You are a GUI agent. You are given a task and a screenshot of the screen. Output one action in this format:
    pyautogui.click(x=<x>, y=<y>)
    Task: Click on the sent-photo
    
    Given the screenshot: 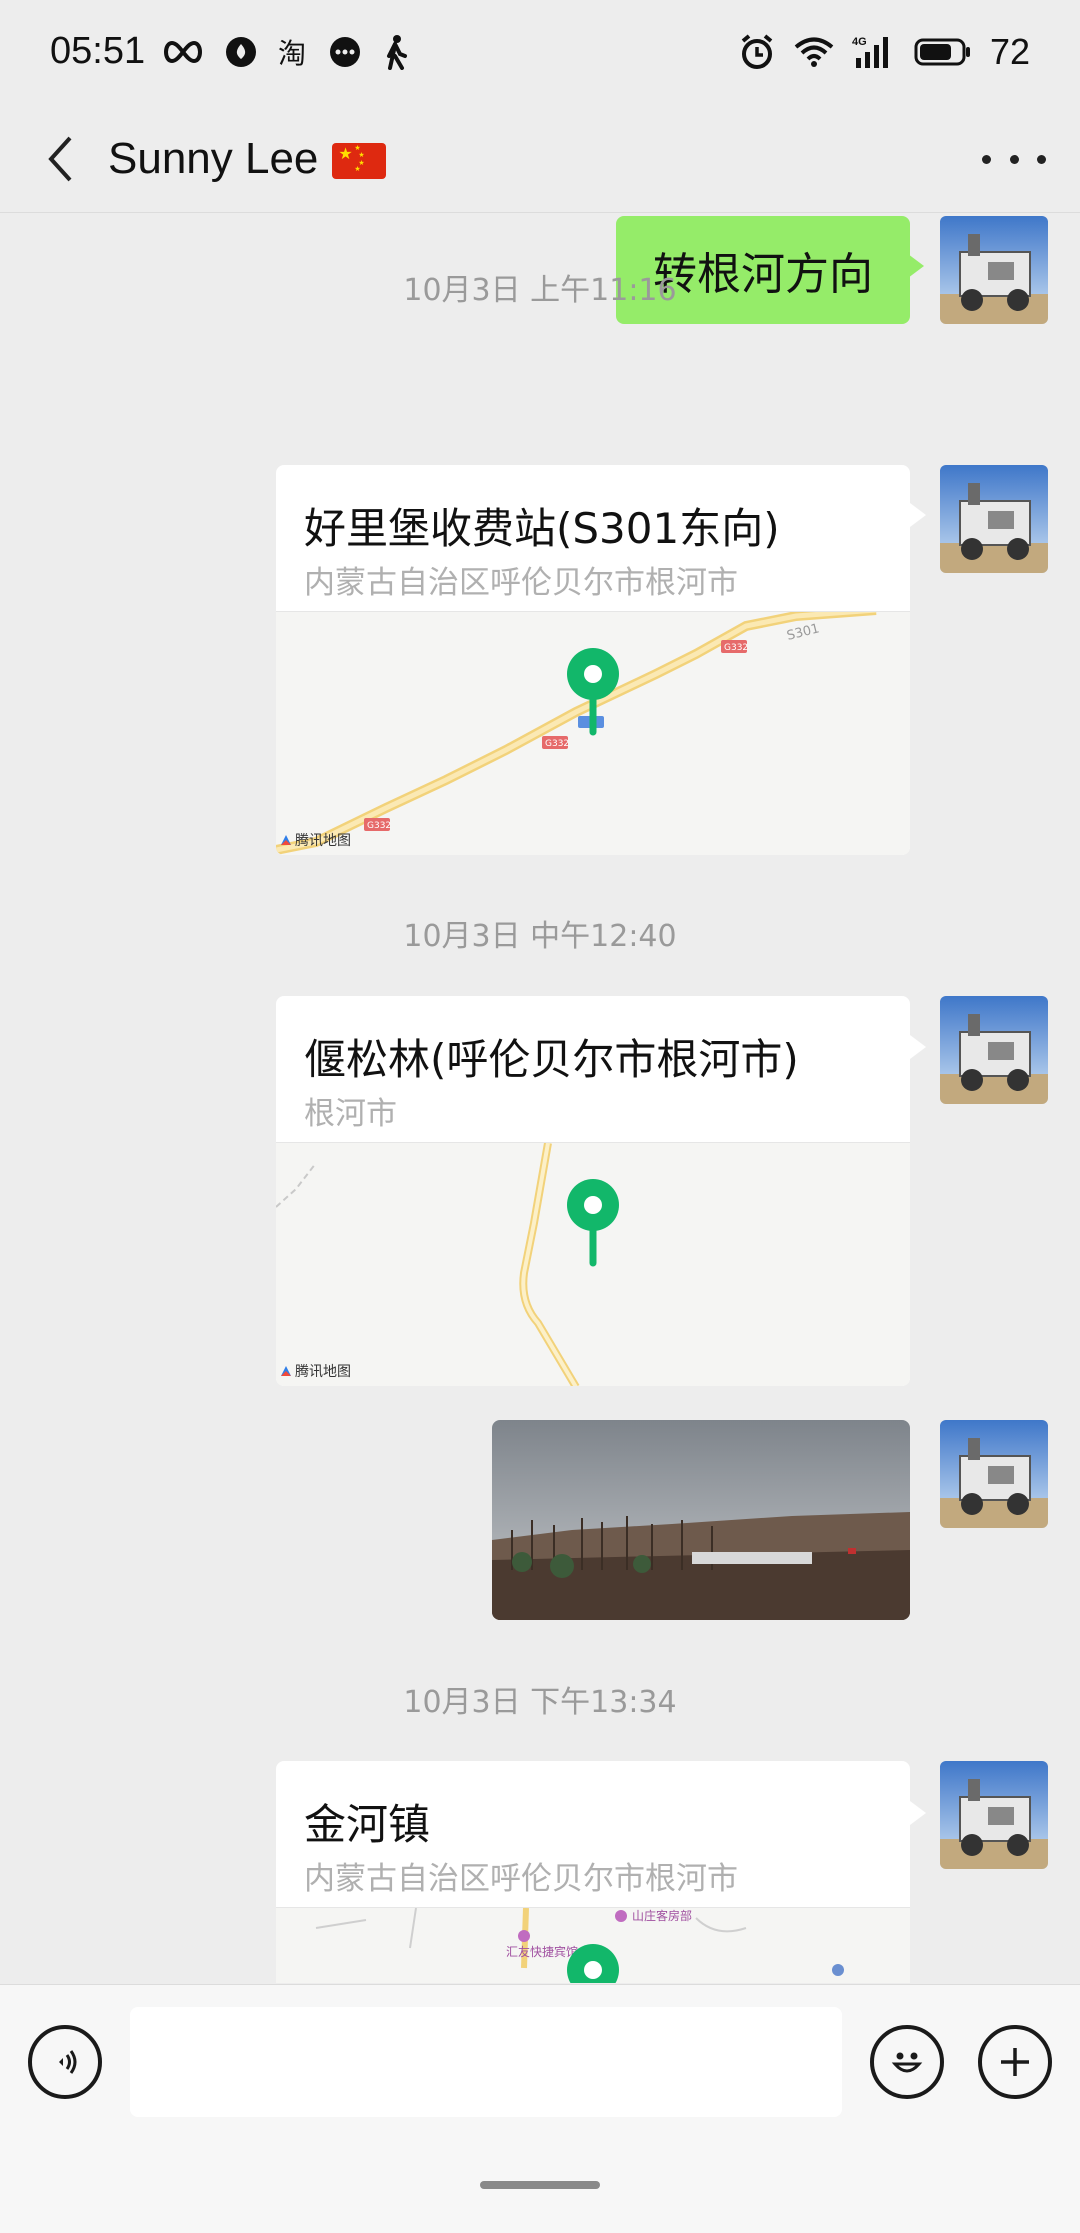 What is the action you would take?
    pyautogui.click(x=701, y=1520)
    